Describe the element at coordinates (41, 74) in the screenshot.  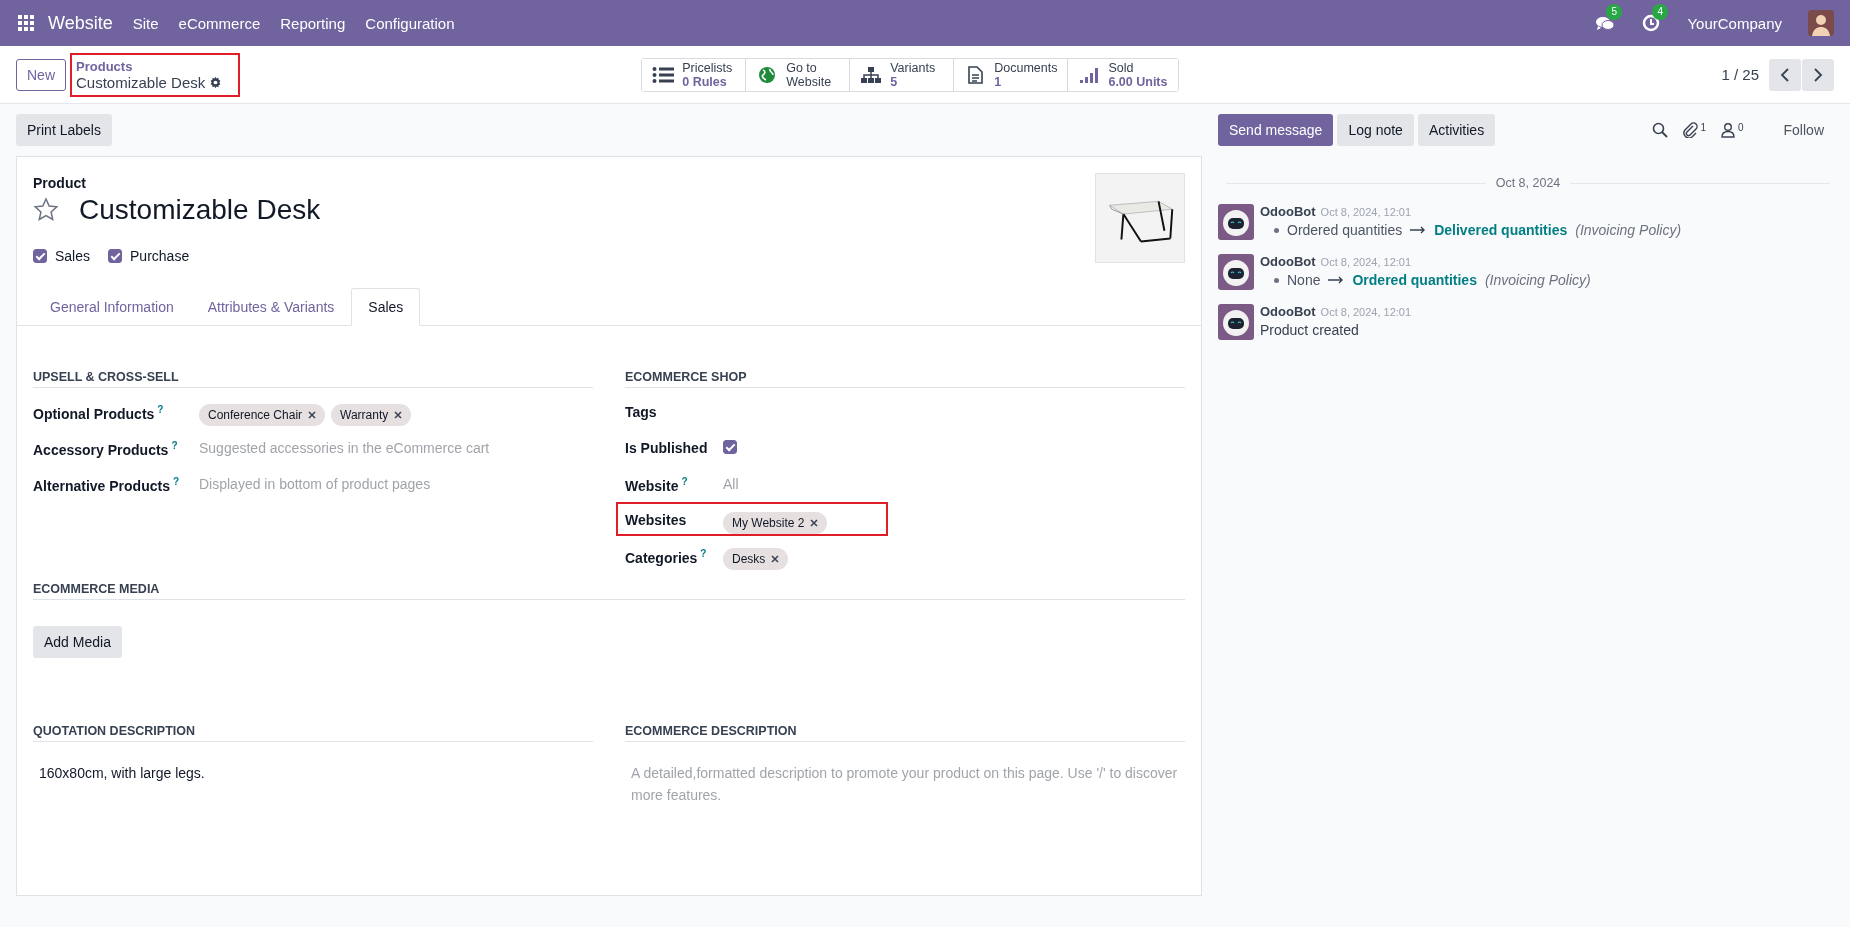
I see `new-button: New` at that location.